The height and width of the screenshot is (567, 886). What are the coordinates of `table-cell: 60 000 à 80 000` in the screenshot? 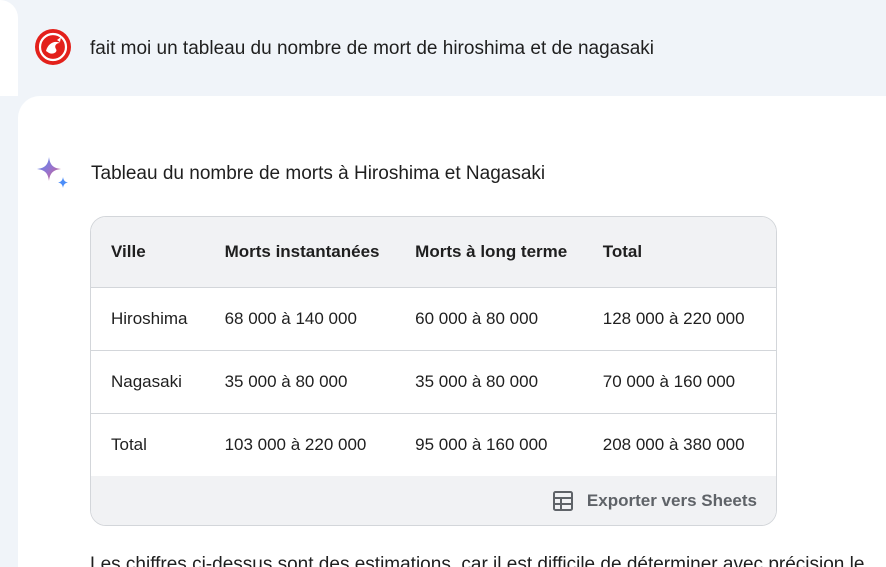 It's located at (489, 319).